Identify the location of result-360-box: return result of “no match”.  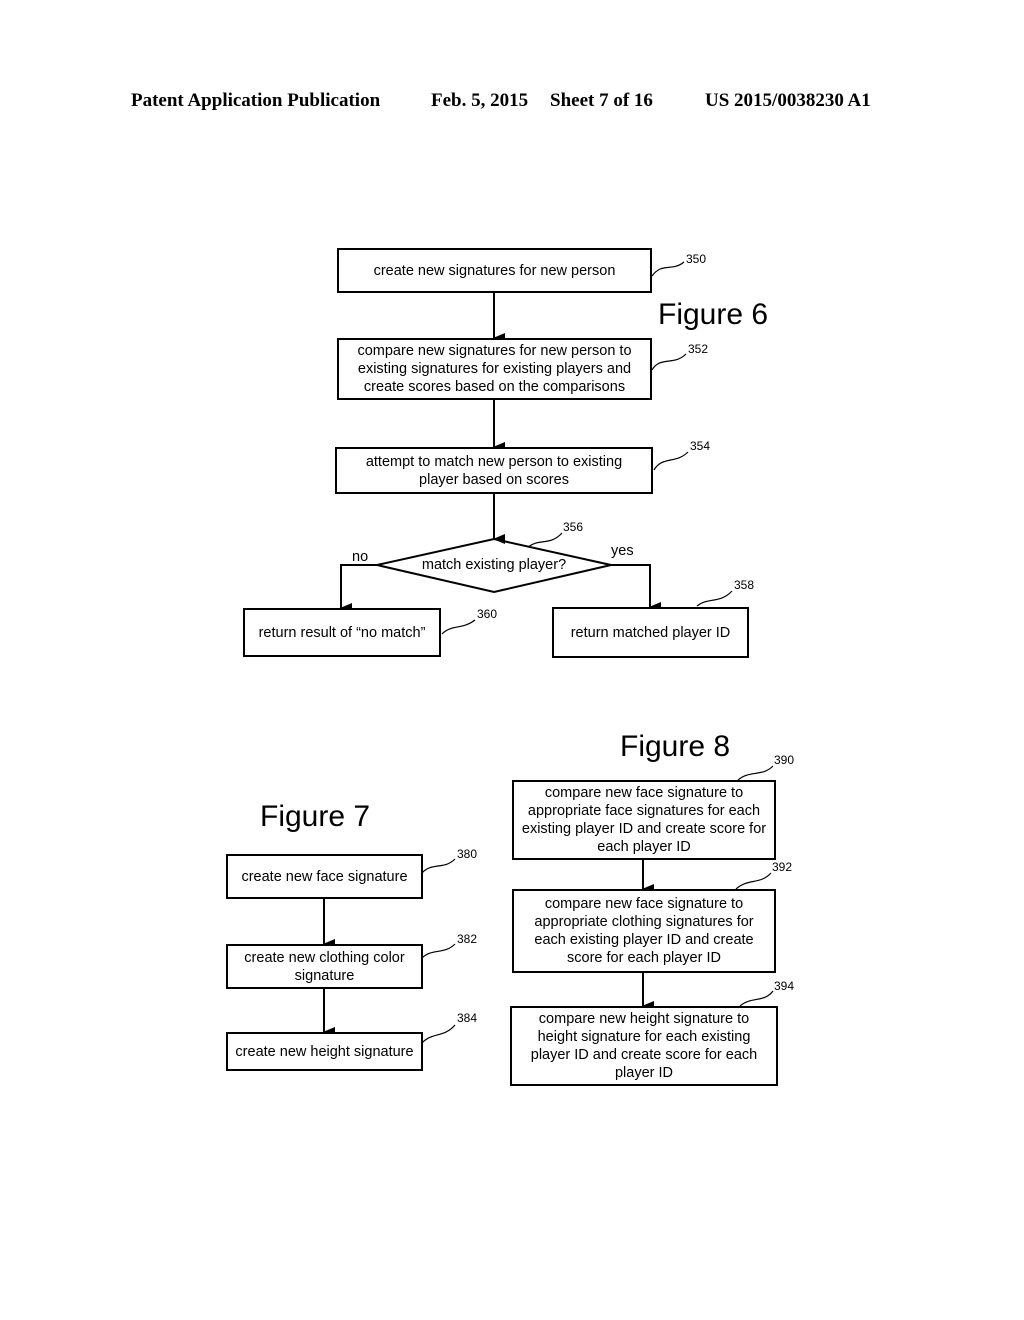
(342, 632).